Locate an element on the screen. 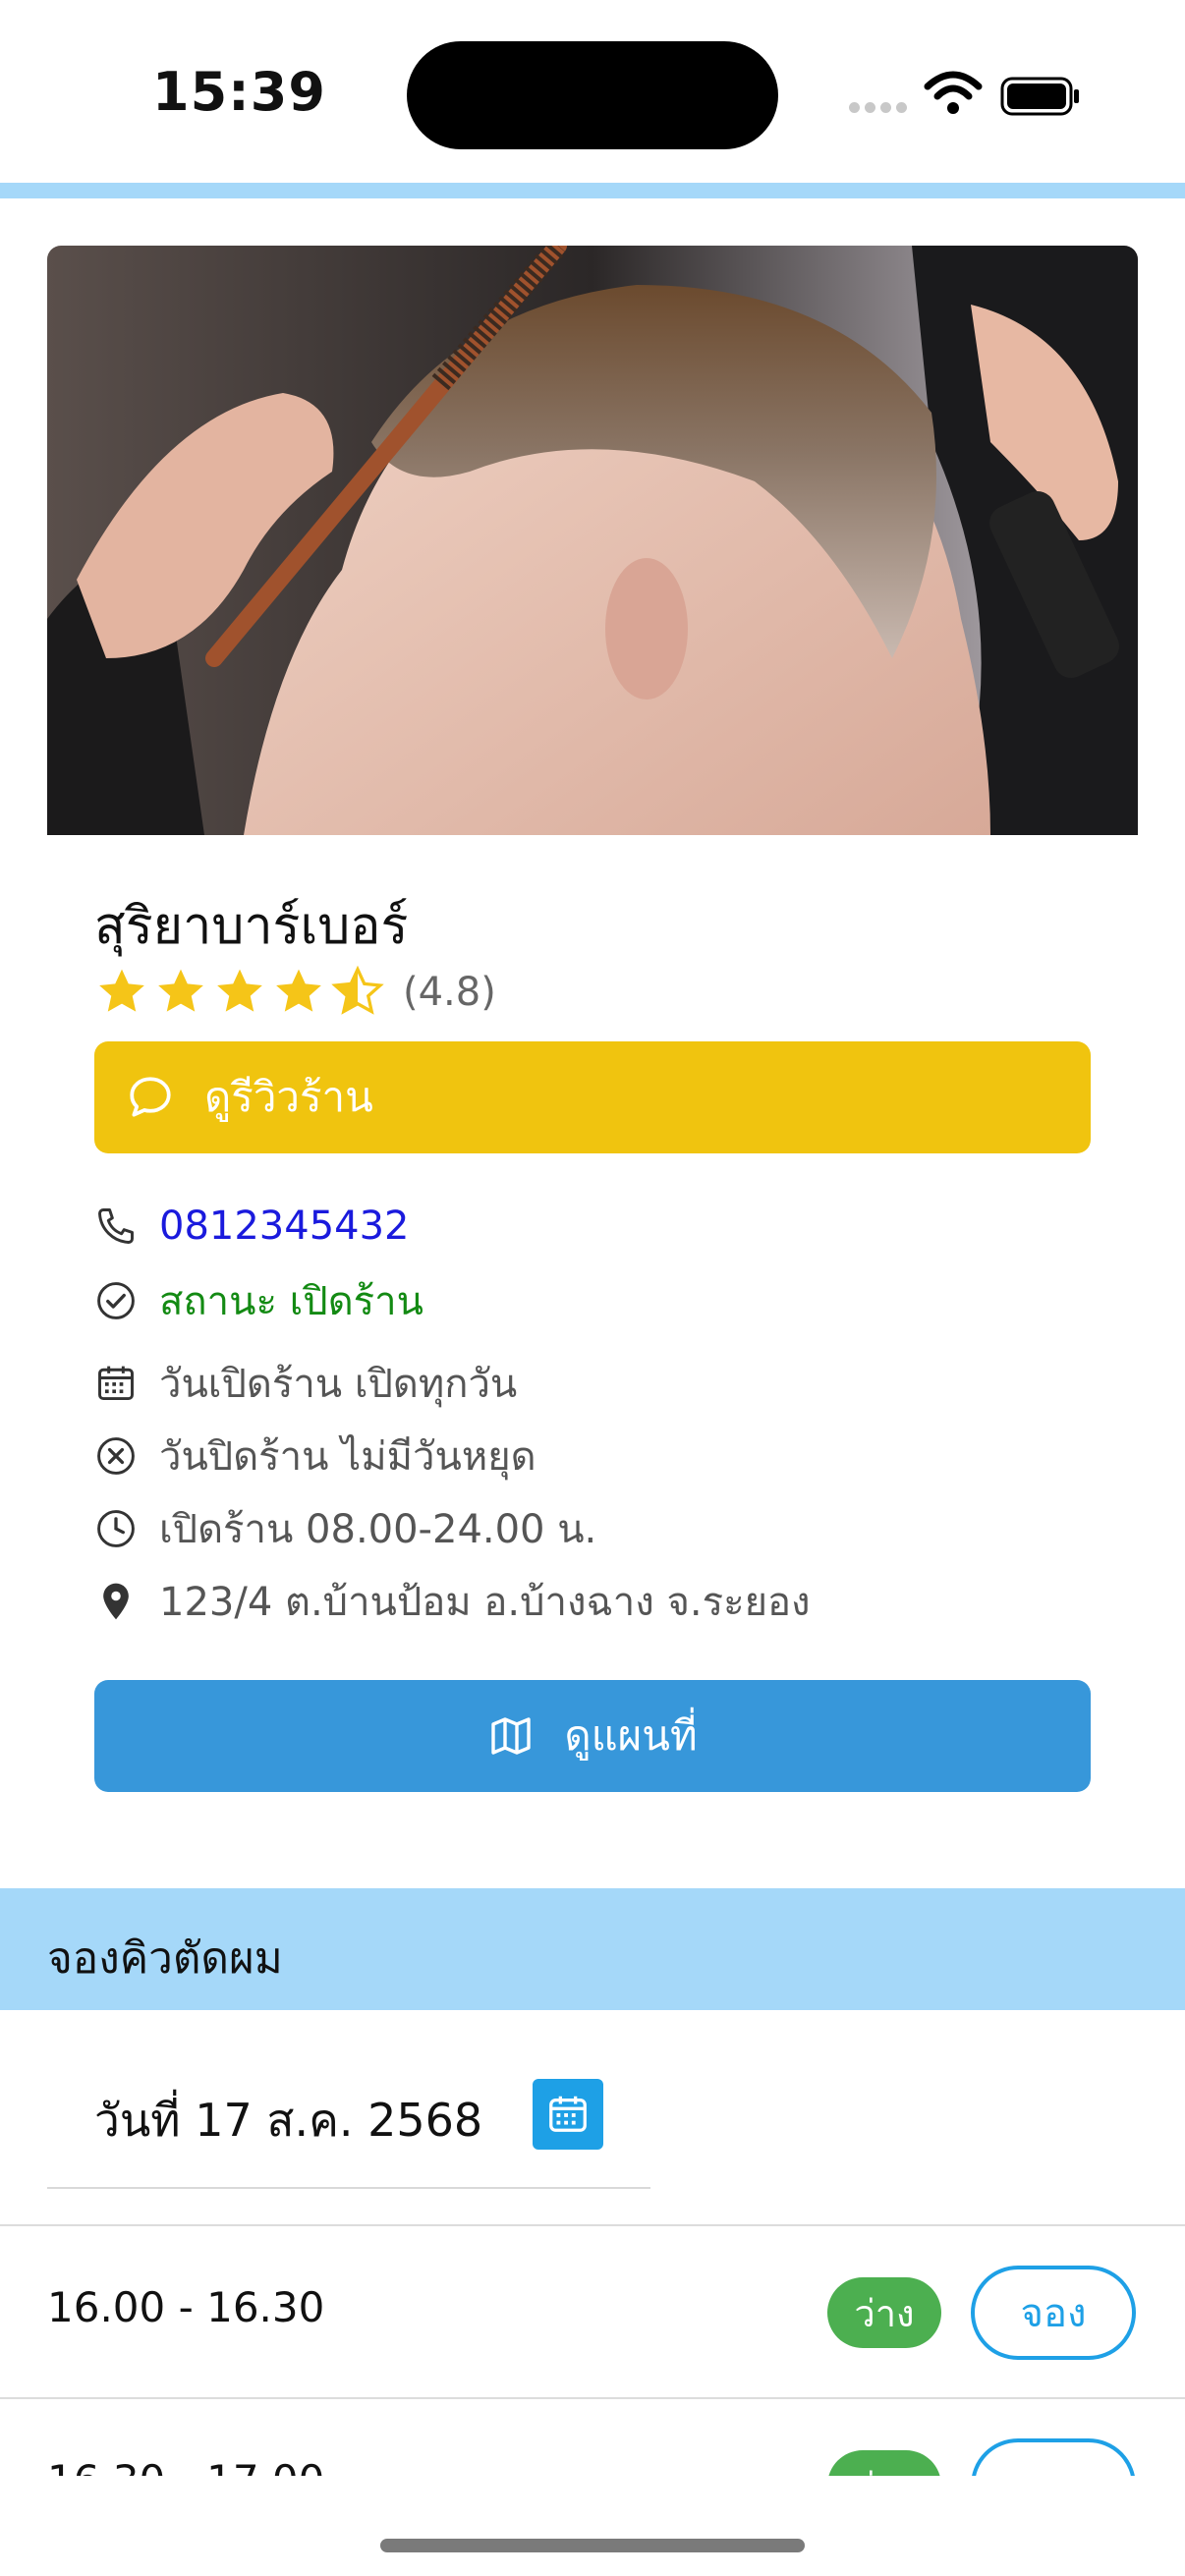 The image size is (1185, 2576). open-days-row: วันเปิดร้าน เปิดทุกวัน is located at coordinates (306, 1383).